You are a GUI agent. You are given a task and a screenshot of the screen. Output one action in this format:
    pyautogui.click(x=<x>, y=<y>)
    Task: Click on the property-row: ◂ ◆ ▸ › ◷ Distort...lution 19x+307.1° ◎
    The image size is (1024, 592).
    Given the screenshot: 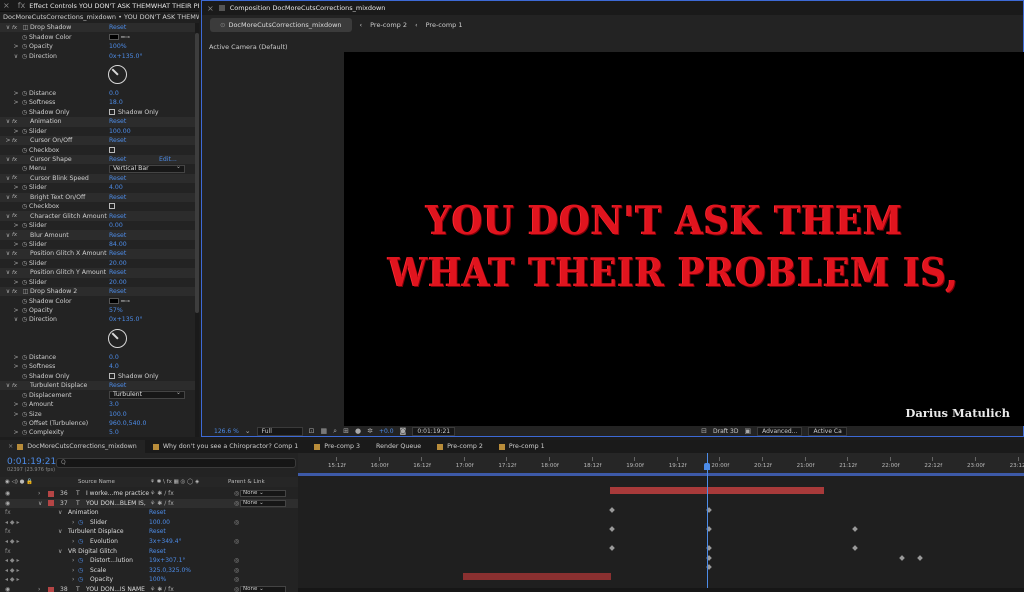 What is the action you would take?
    pyautogui.click(x=149, y=560)
    